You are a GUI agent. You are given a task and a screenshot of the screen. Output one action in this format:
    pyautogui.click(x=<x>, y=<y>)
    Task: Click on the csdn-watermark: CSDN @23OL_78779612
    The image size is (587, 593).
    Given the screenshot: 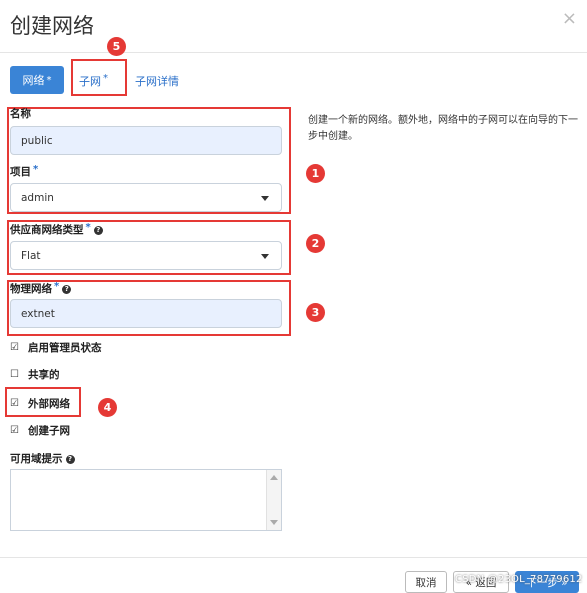 What is the action you would take?
    pyautogui.click(x=519, y=579)
    